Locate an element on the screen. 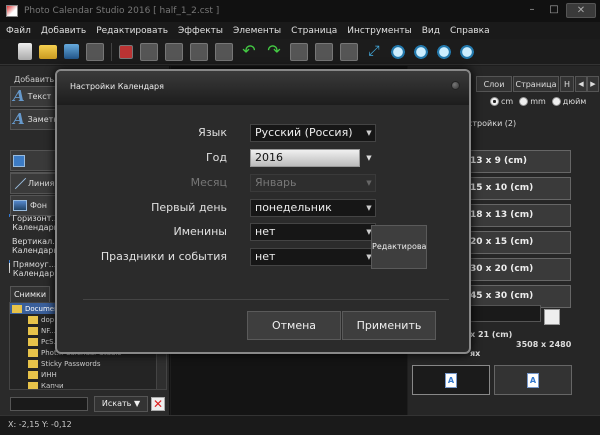  send-to-back-icon is located at coordinates (224, 51).